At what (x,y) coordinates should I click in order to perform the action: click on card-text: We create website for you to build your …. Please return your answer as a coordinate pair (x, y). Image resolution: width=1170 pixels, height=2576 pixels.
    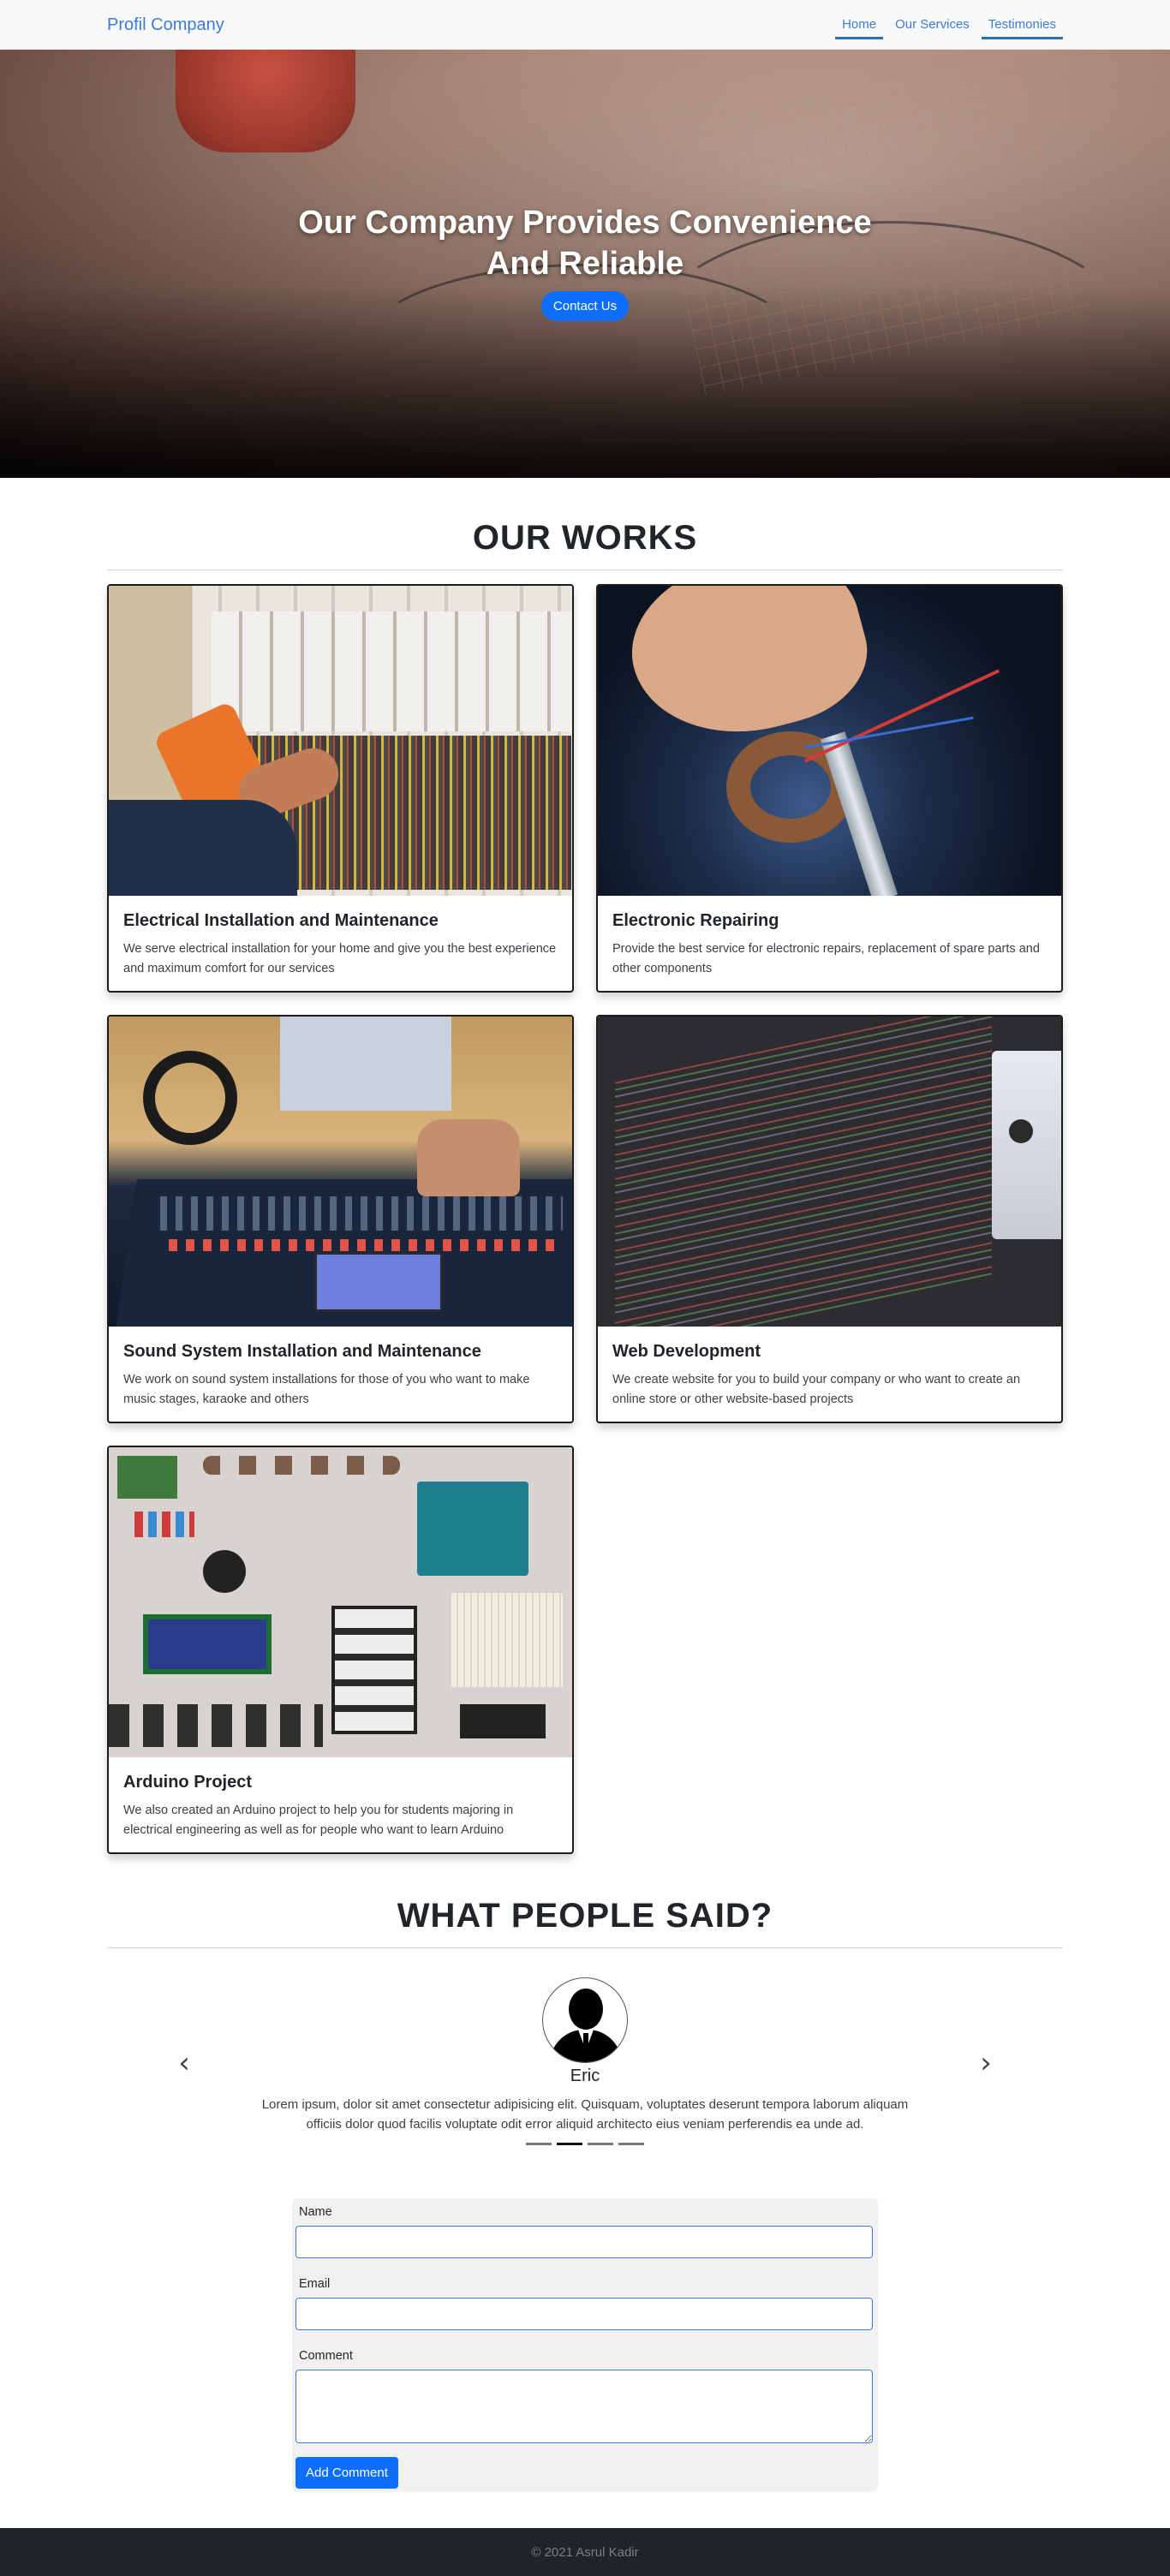
    Looking at the image, I should click on (817, 1389).